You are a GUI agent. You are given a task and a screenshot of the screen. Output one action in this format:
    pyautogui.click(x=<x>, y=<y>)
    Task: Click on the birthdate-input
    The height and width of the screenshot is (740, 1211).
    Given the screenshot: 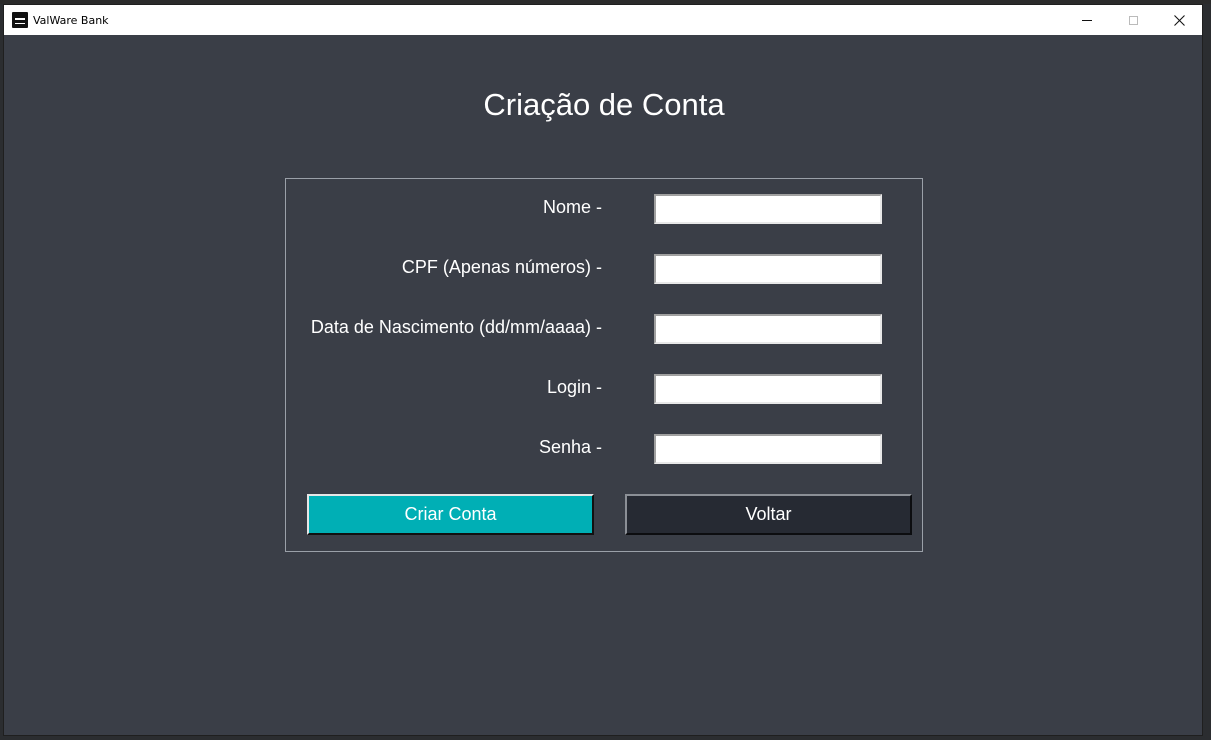 What is the action you would take?
    pyautogui.click(x=768, y=329)
    